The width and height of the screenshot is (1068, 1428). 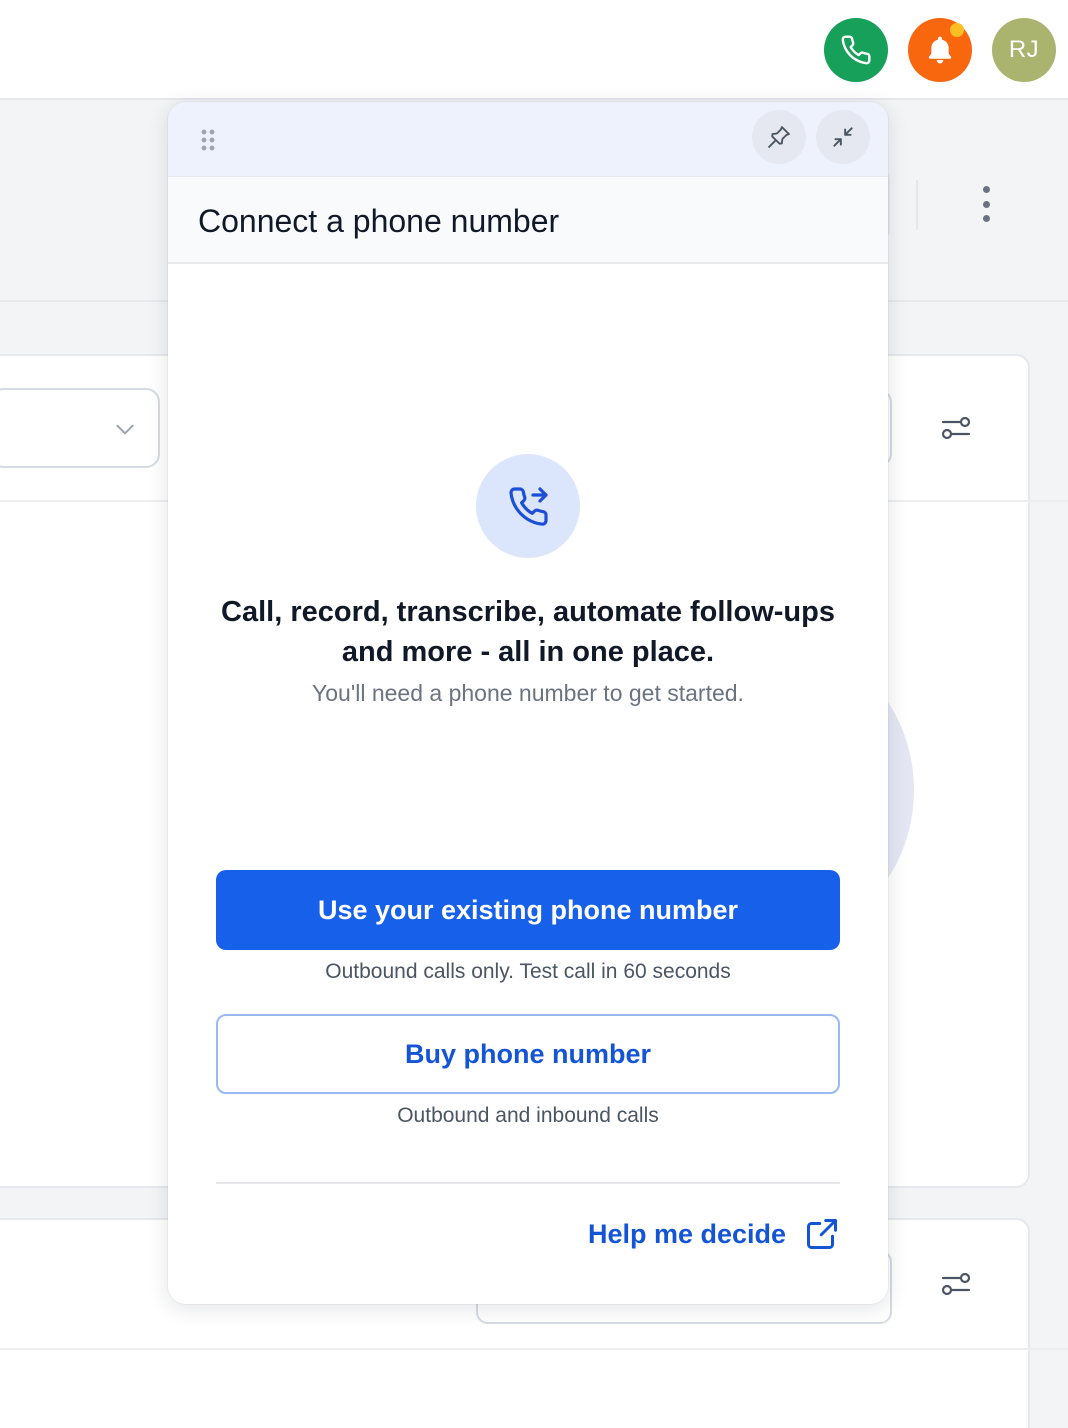 I want to click on modal-header: Connect a phone number, so click(x=528, y=220).